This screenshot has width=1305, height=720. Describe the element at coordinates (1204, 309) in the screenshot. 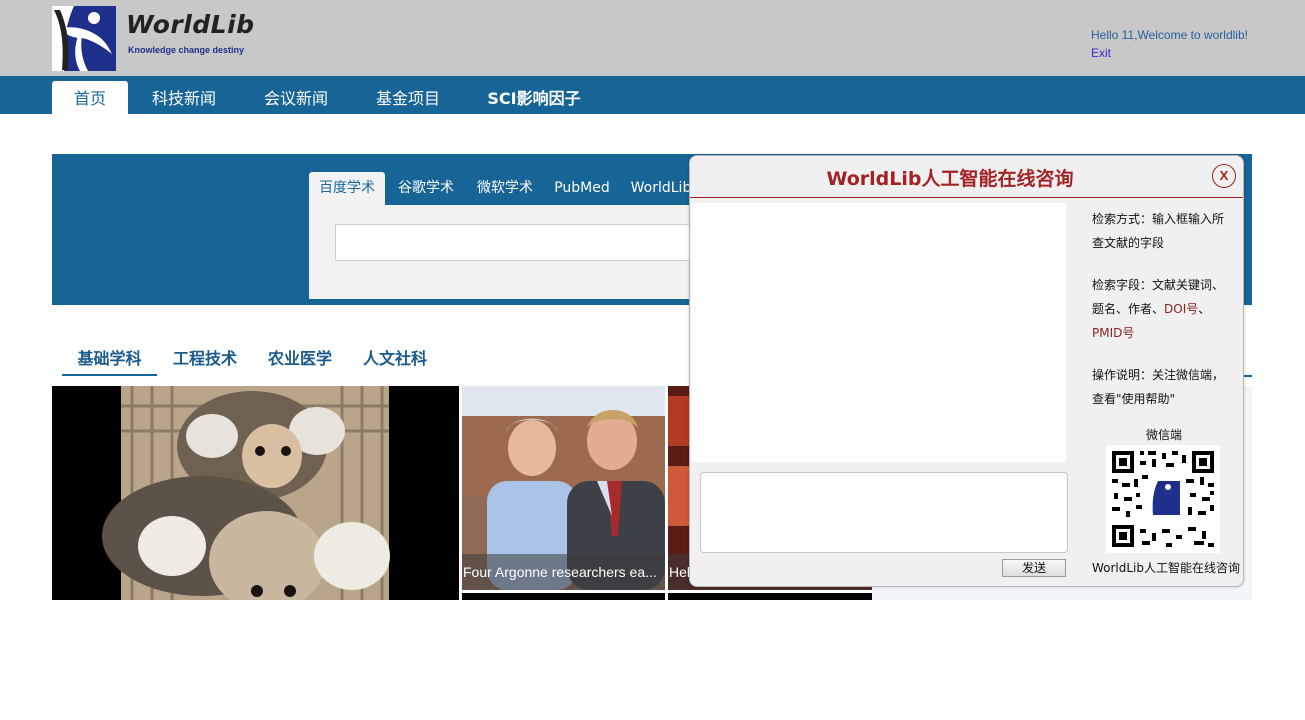

I see `help-text: 、` at that location.